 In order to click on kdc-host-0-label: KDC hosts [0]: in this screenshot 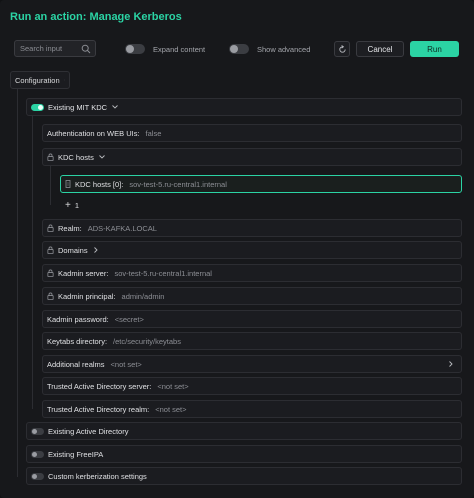, I will do `click(99, 184)`.